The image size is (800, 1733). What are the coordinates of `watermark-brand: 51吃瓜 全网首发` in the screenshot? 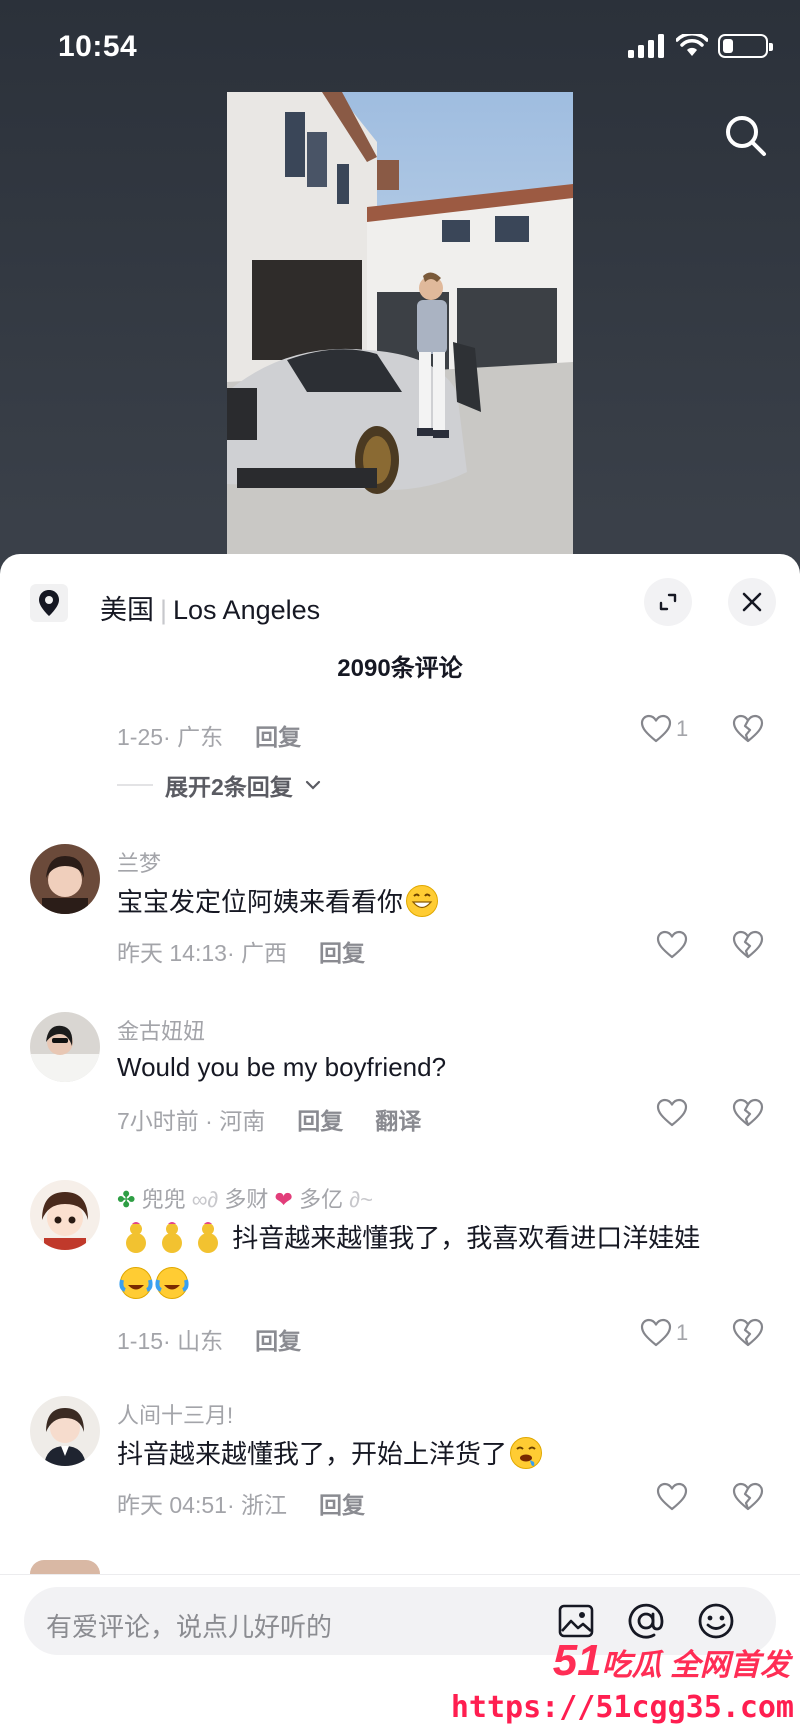 It's located at (671, 1661).